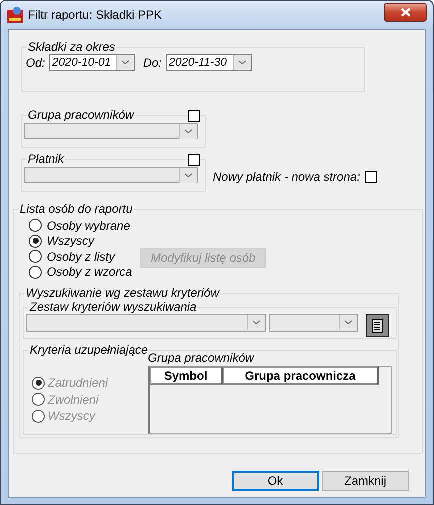  Describe the element at coordinates (36, 63) in the screenshot. I see `field-label: Od:` at that location.